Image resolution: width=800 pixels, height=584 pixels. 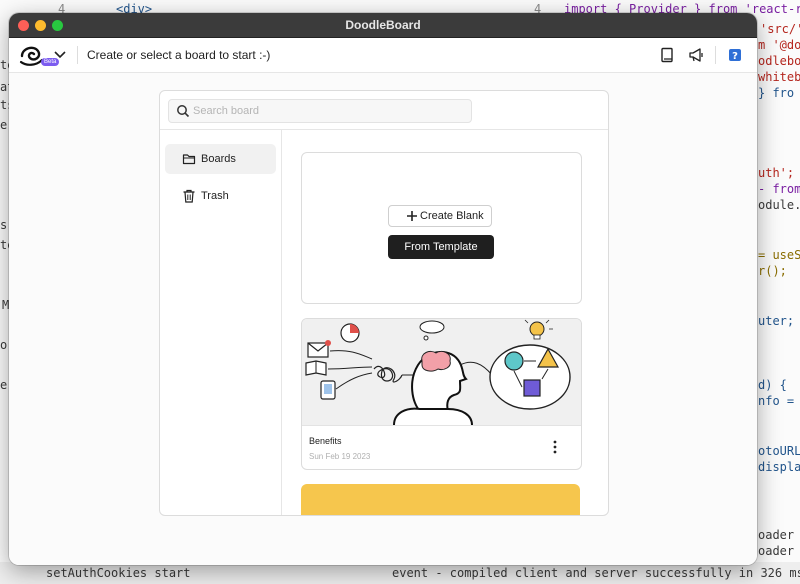 I want to click on code-line: uter;, so click(x=776, y=321).